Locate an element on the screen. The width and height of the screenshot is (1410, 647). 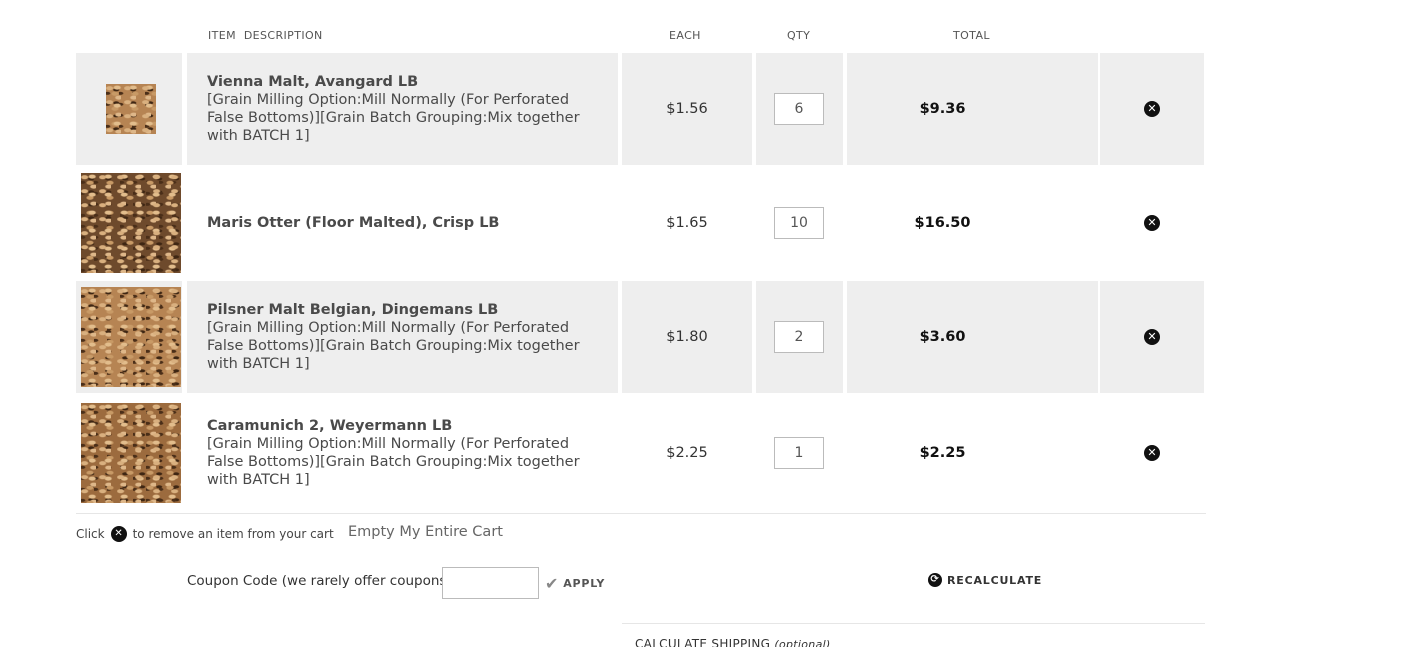
item-total: $3.60 is located at coordinates (942, 337).